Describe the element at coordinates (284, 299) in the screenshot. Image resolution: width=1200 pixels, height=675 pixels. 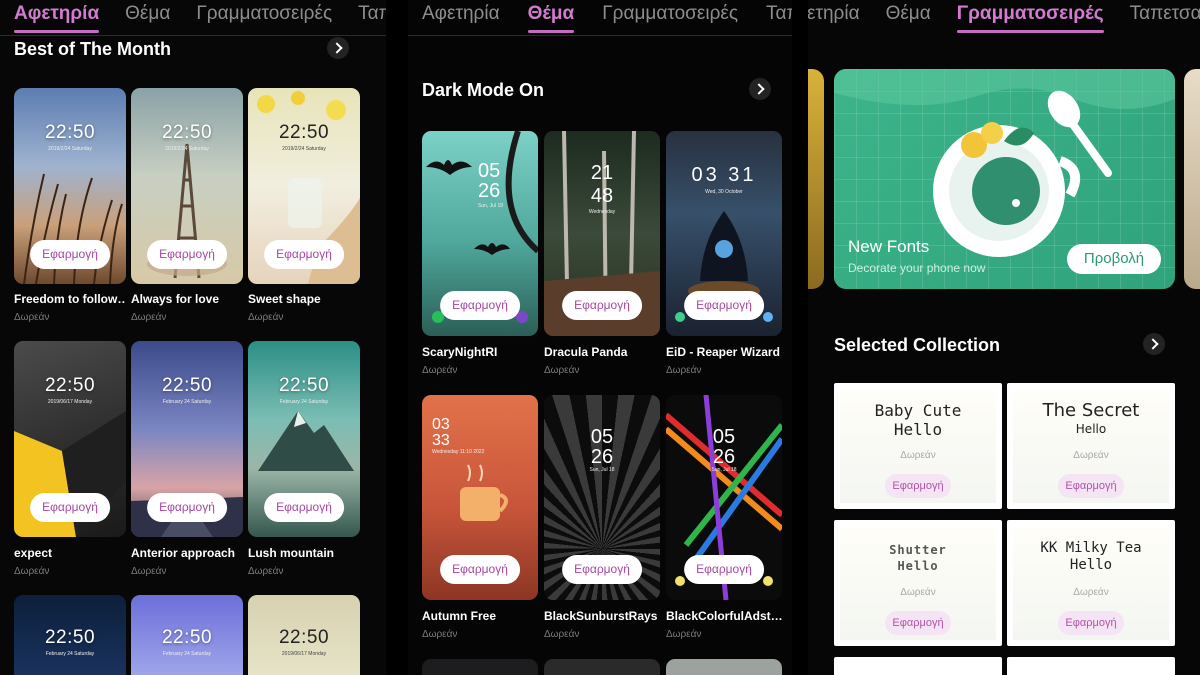
I see `theme-name: Sweet shape` at that location.